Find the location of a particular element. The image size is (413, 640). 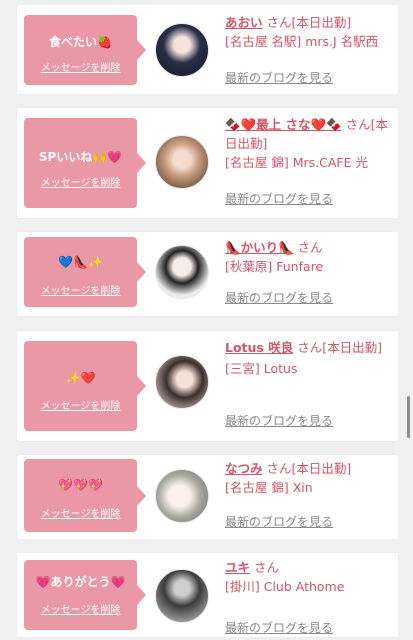

message-text: 💗ありがとう💗 is located at coordinates (80, 582).